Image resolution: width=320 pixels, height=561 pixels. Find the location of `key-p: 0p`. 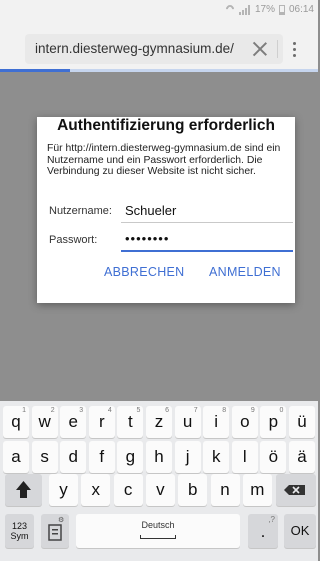

key-p: 0p is located at coordinates (273, 422).